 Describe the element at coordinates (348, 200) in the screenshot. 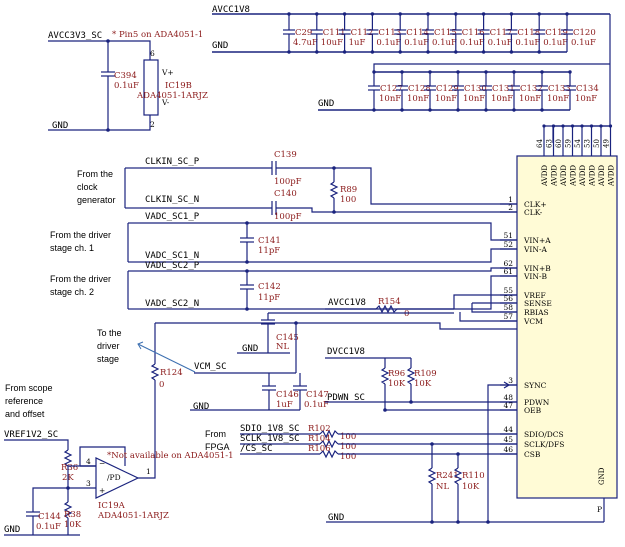

I see `r89-value: 100` at that location.